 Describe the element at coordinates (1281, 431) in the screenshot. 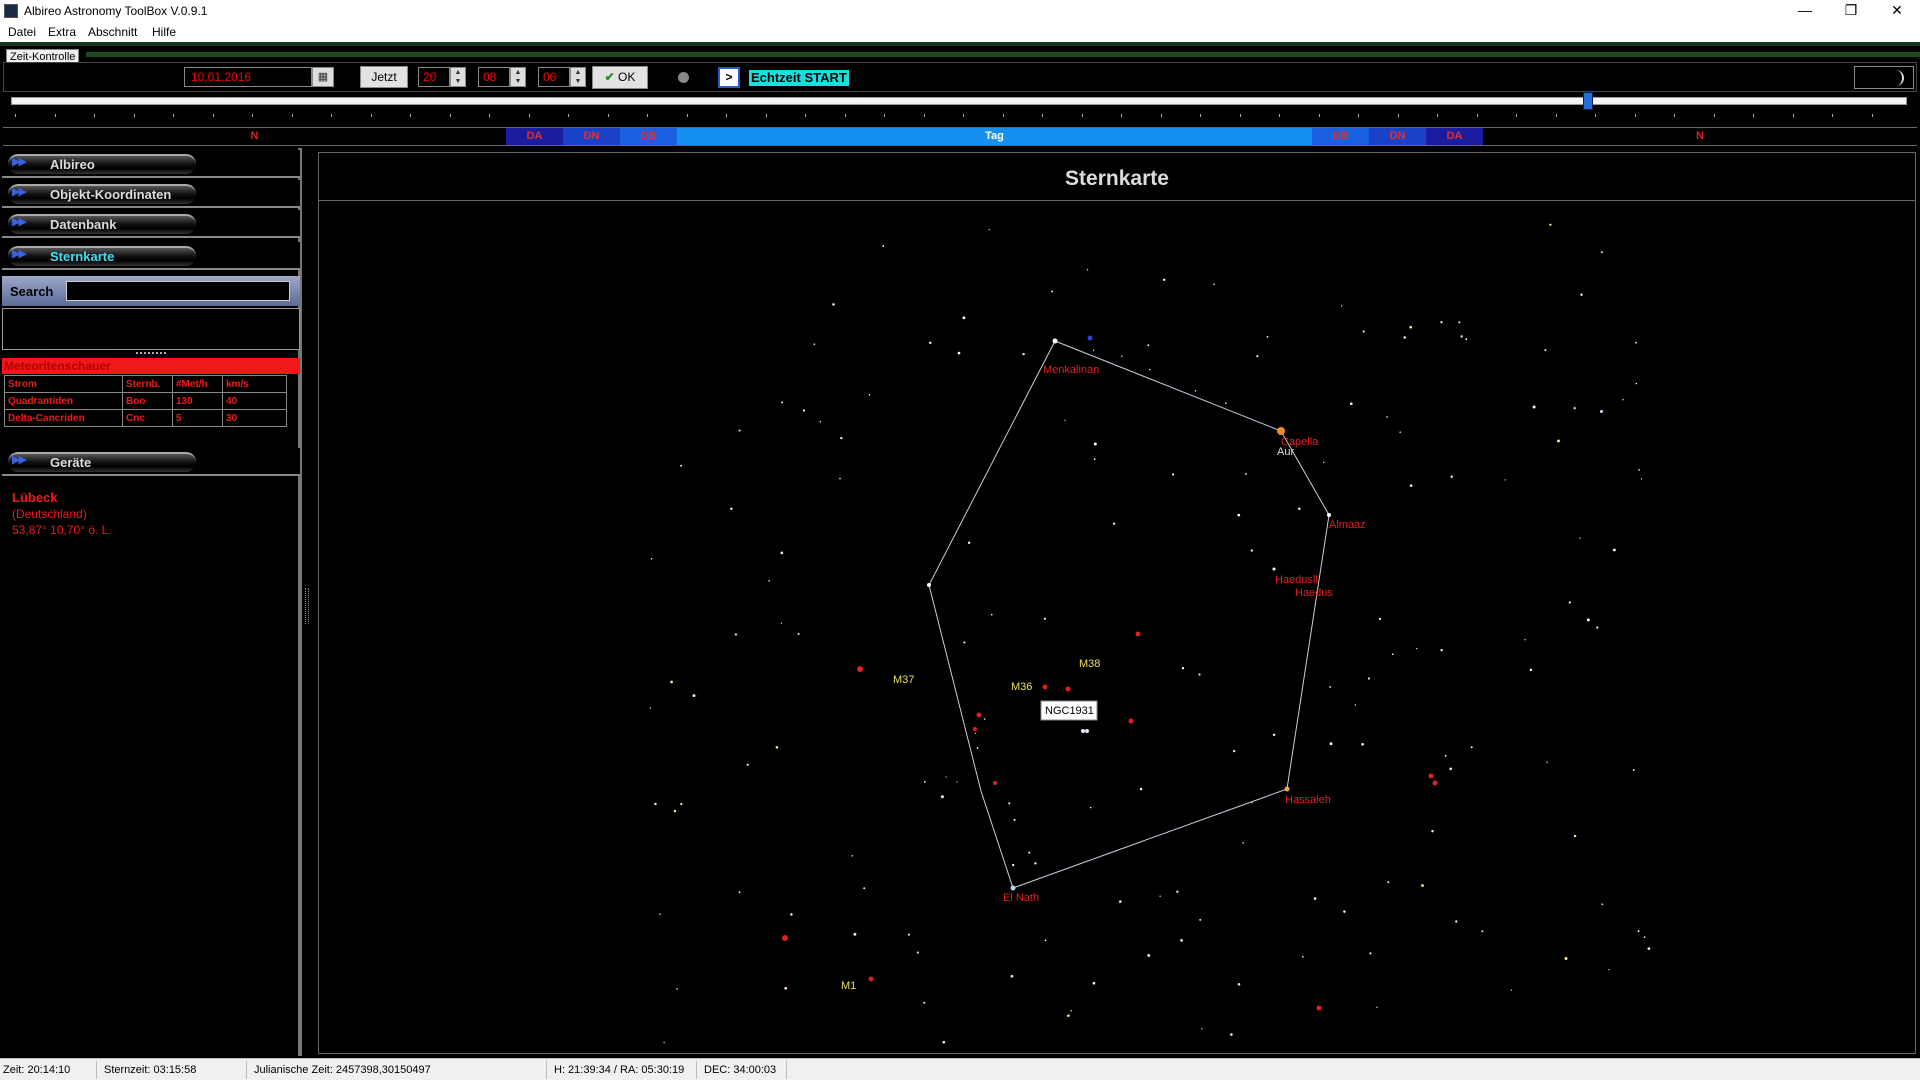

I see `star-capella` at that location.